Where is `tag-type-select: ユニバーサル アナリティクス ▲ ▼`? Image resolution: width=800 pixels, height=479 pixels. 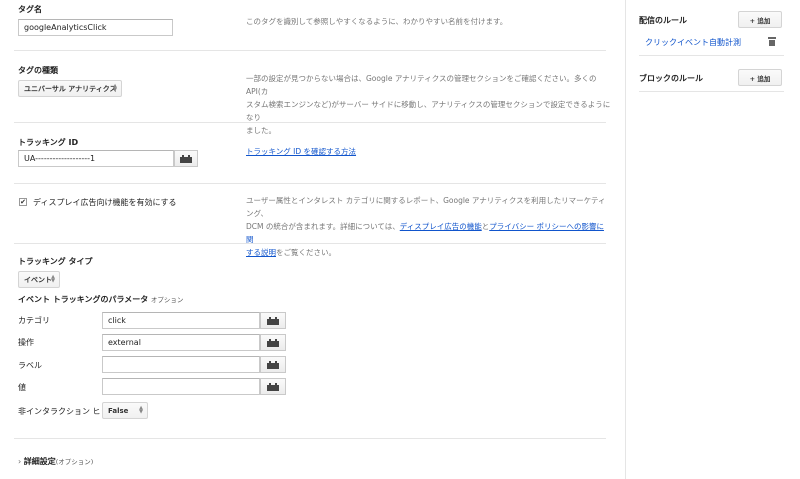 tag-type-select: ユニバーサル アナリティクス ▲ ▼ is located at coordinates (70, 88).